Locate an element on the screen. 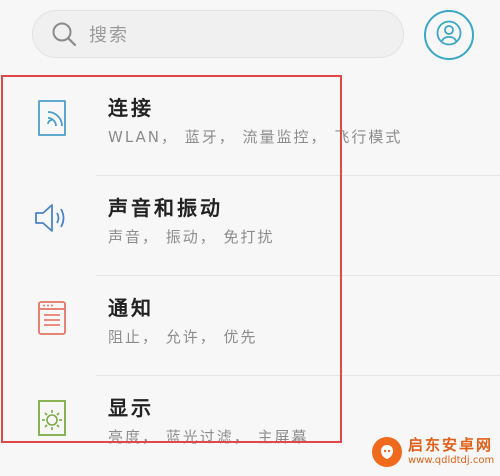 The height and width of the screenshot is (476, 500). speaker-icon is located at coordinates (52, 218).